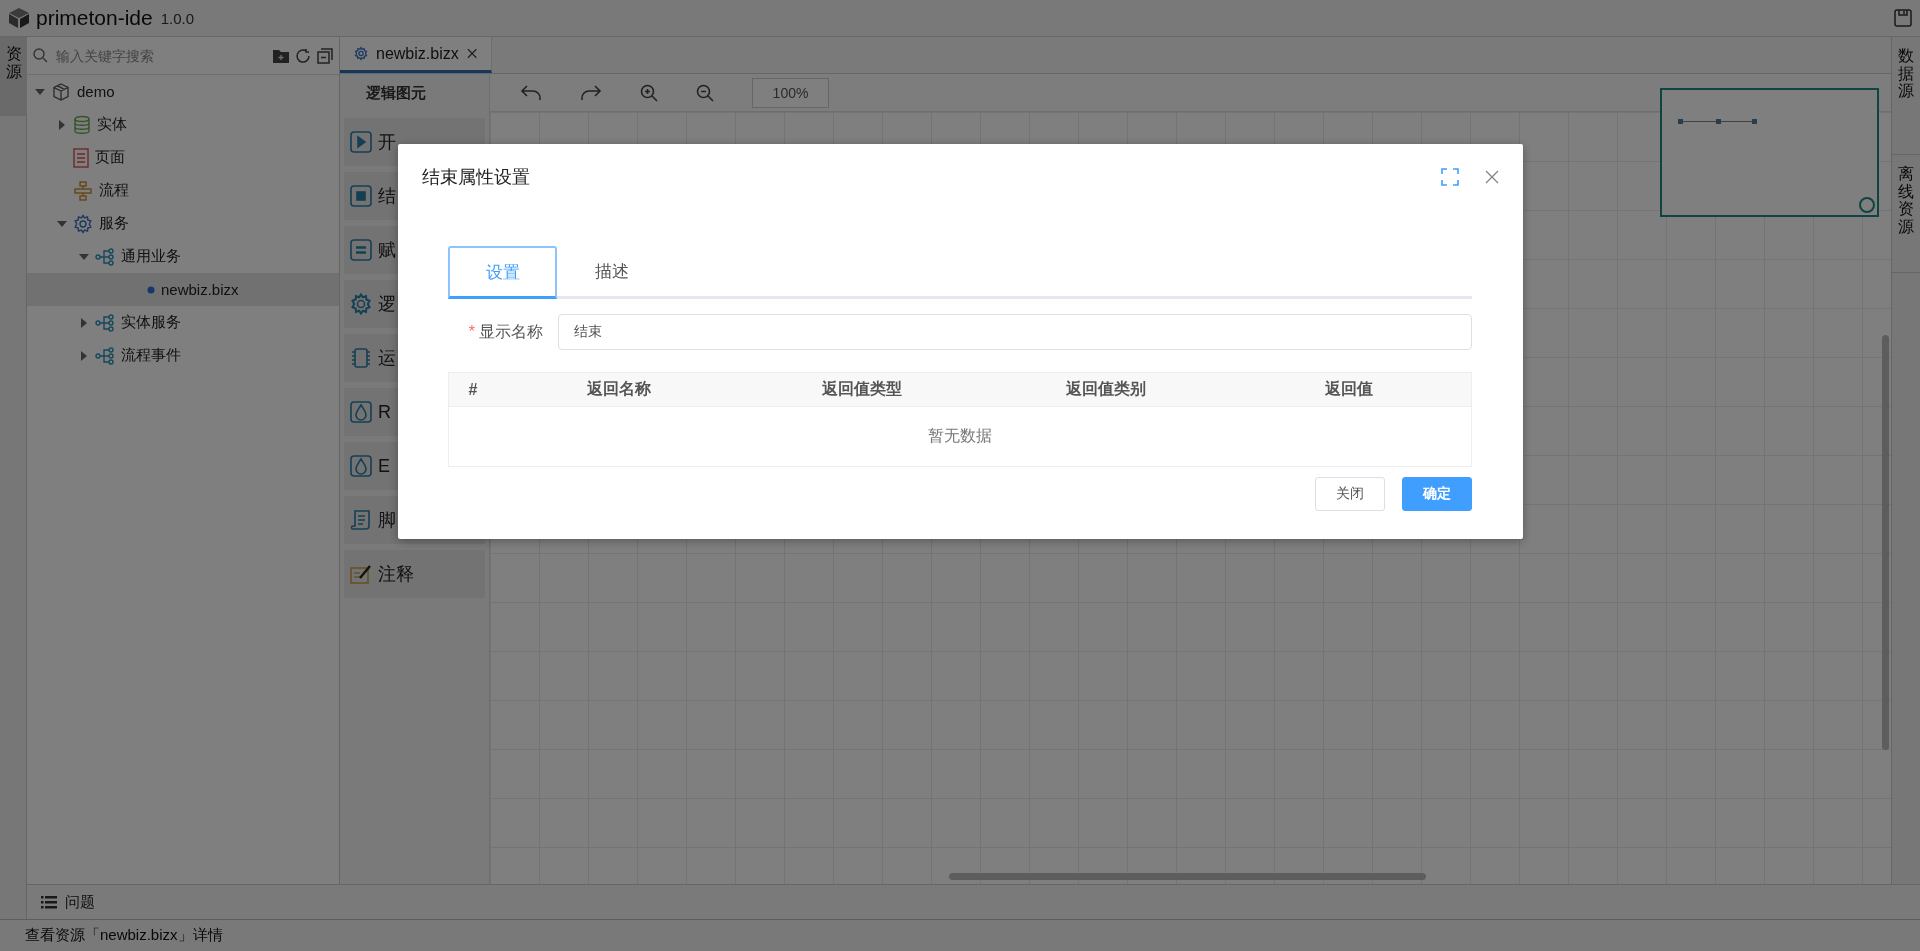 This screenshot has width=1920, height=951. What do you see at coordinates (177, 18) in the screenshot?
I see `app-version: 1.0.0` at bounding box center [177, 18].